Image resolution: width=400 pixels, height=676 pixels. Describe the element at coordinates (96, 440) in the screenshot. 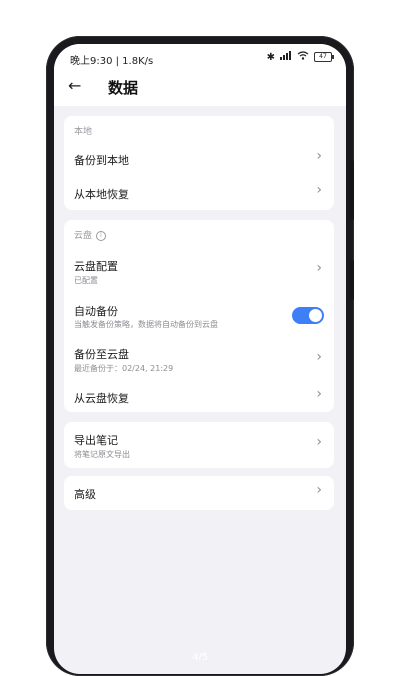

I see `row-title: 导出笔记` at that location.